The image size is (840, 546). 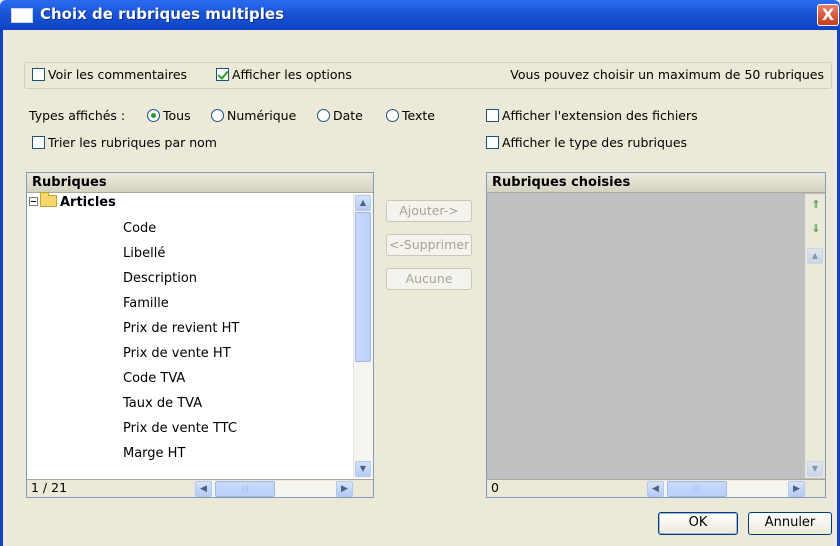 I want to click on types-label: Types affichés :, so click(x=77, y=115).